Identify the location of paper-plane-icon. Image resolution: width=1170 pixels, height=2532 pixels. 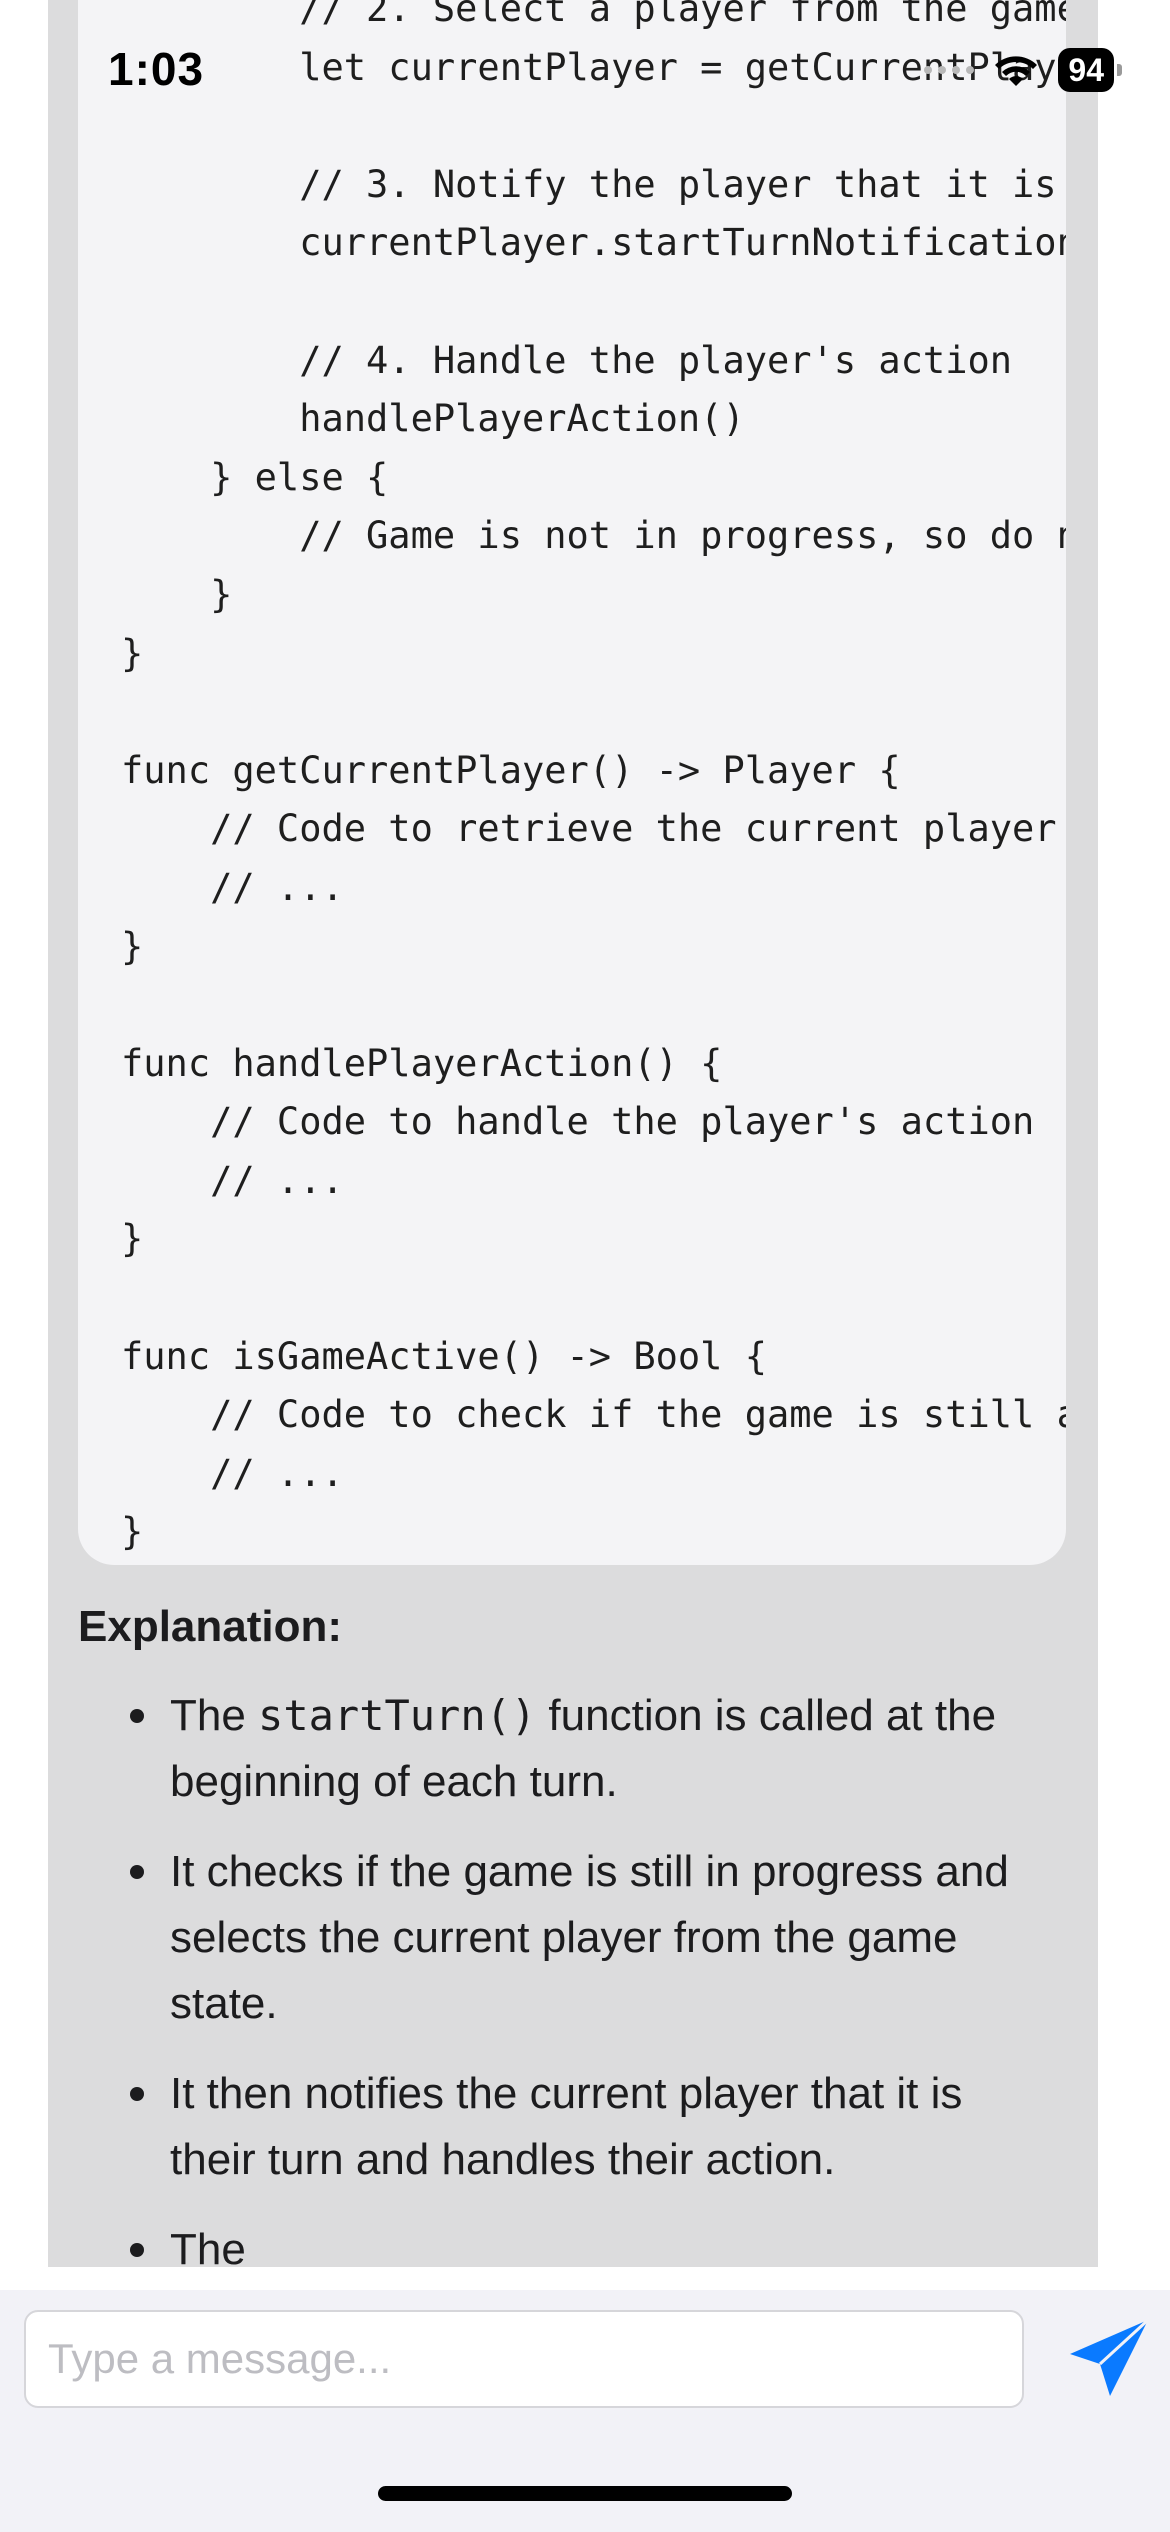
(1110, 2357).